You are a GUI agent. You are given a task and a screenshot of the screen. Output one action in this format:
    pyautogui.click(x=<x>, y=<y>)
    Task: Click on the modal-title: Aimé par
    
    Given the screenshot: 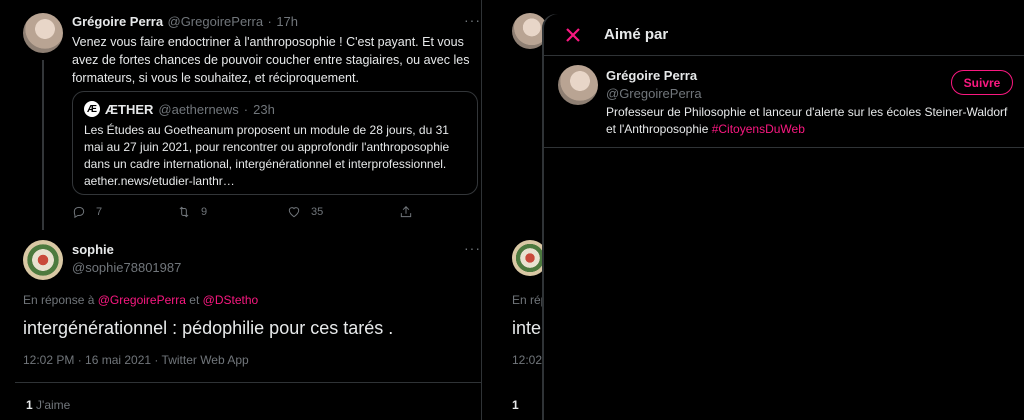 What is the action you would take?
    pyautogui.click(x=636, y=34)
    